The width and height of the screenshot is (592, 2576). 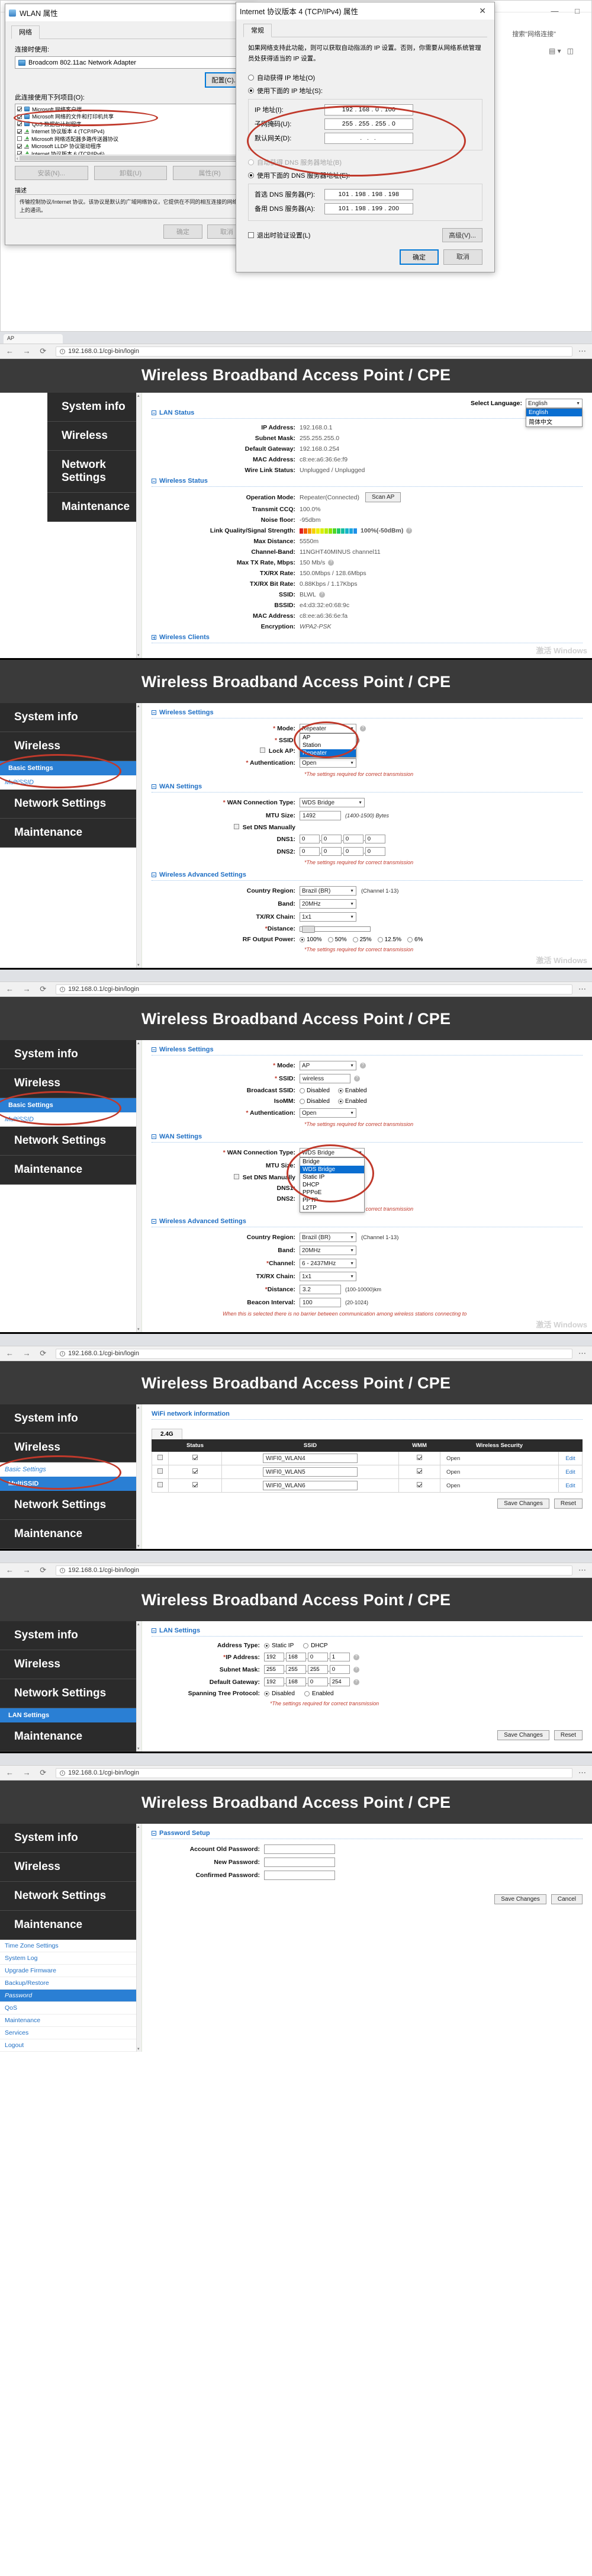 What do you see at coordinates (389, 939) in the screenshot?
I see `rf-option: 12.5%` at bounding box center [389, 939].